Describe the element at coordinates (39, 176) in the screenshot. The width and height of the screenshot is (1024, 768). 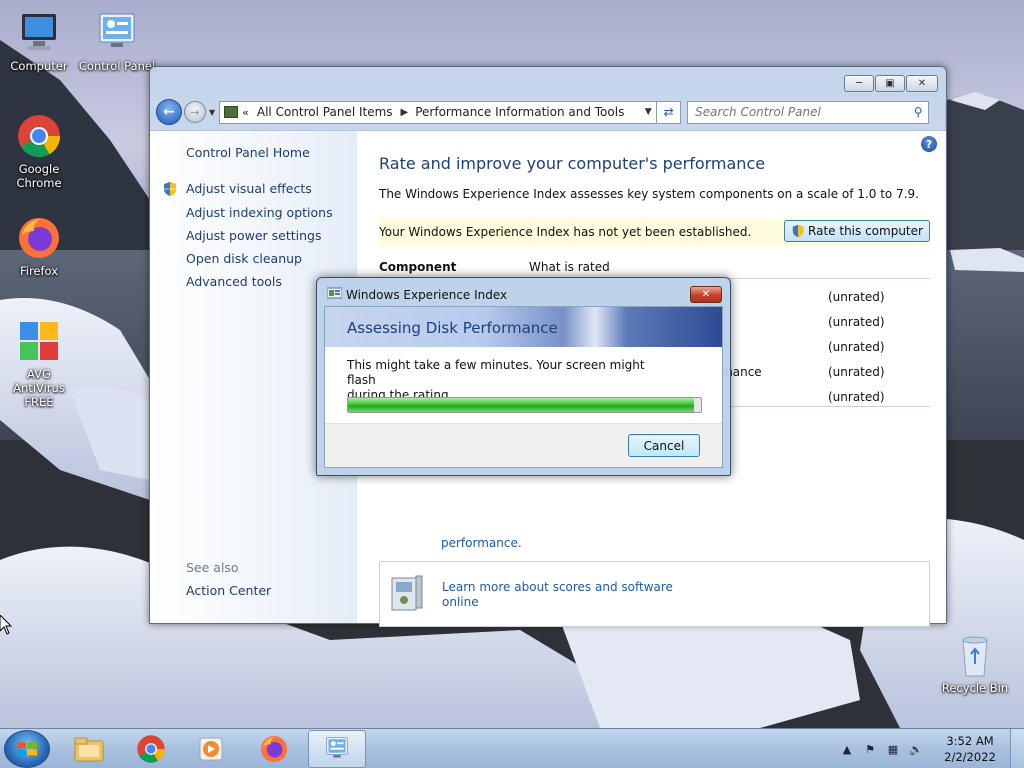
I see `desktop-icon-label: Google Chrome` at that location.